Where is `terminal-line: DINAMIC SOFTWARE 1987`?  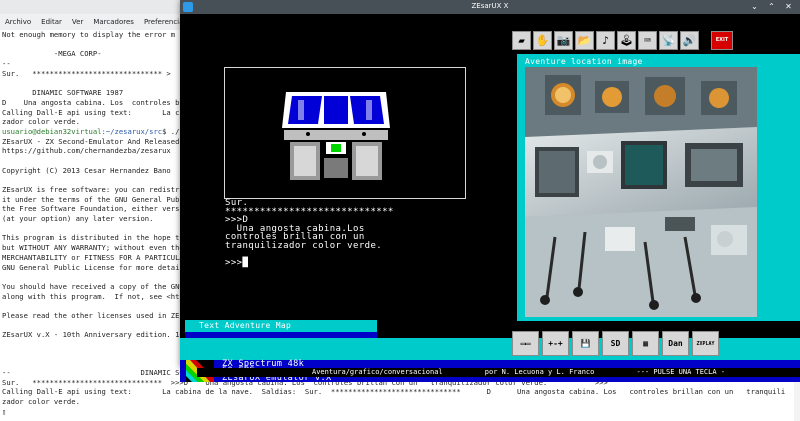 terminal-line: DINAMIC SOFTWARE 1987 is located at coordinates (63, 93).